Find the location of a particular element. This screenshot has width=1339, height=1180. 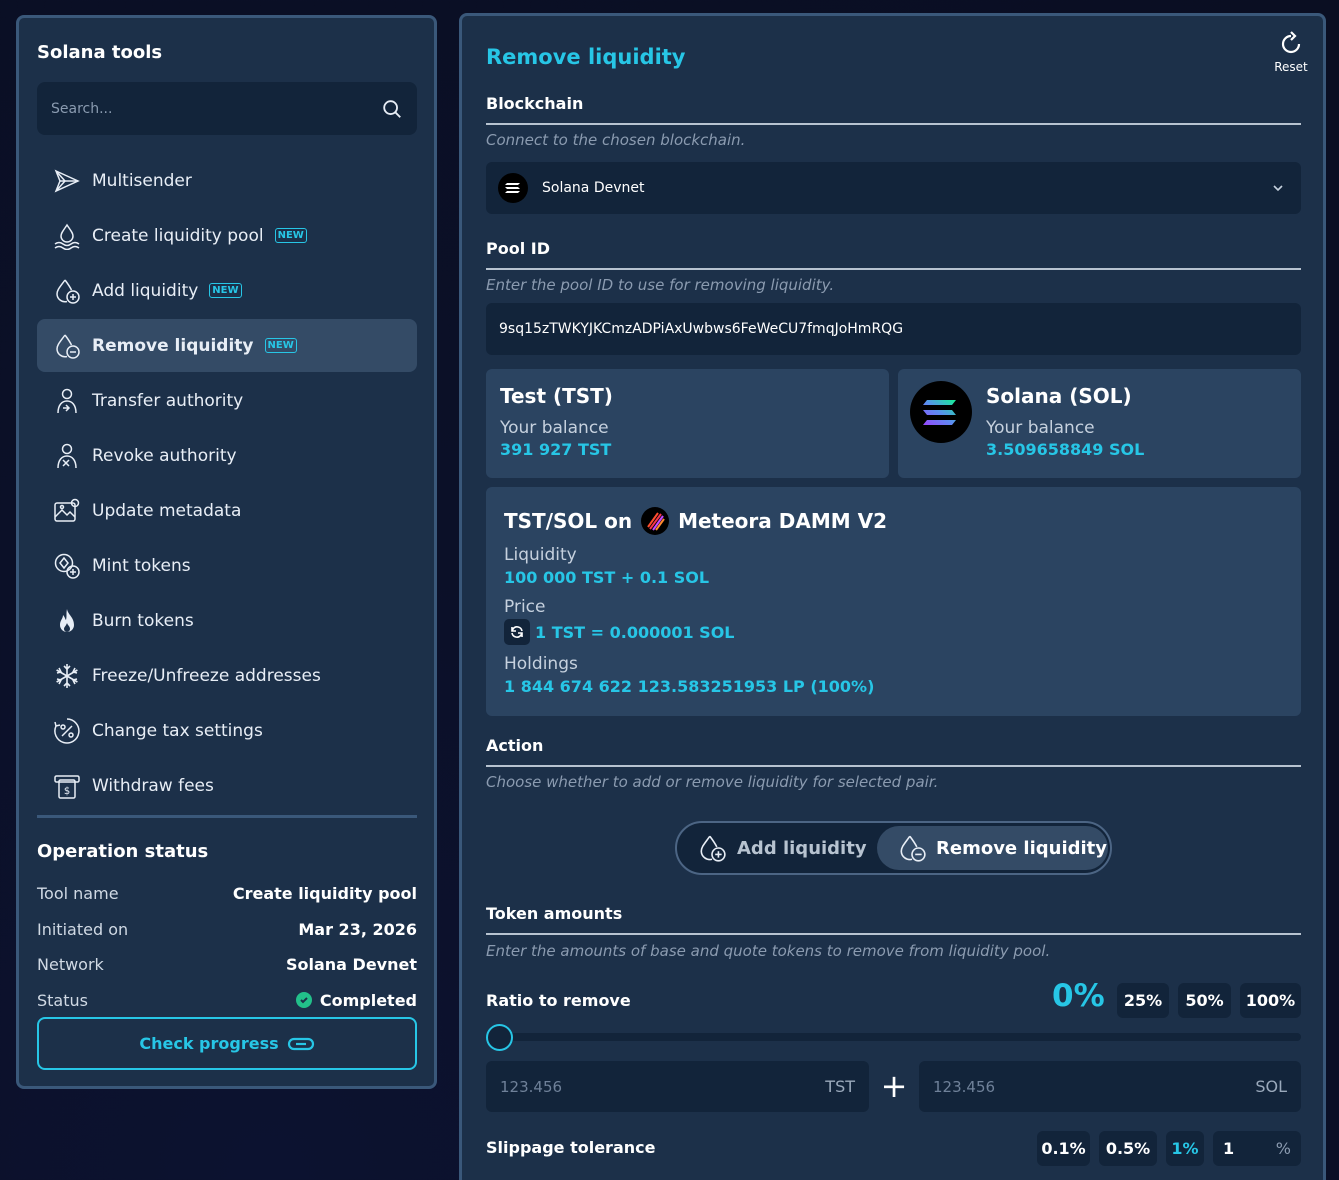

ratio-preset-50: 50% is located at coordinates (1204, 1000).